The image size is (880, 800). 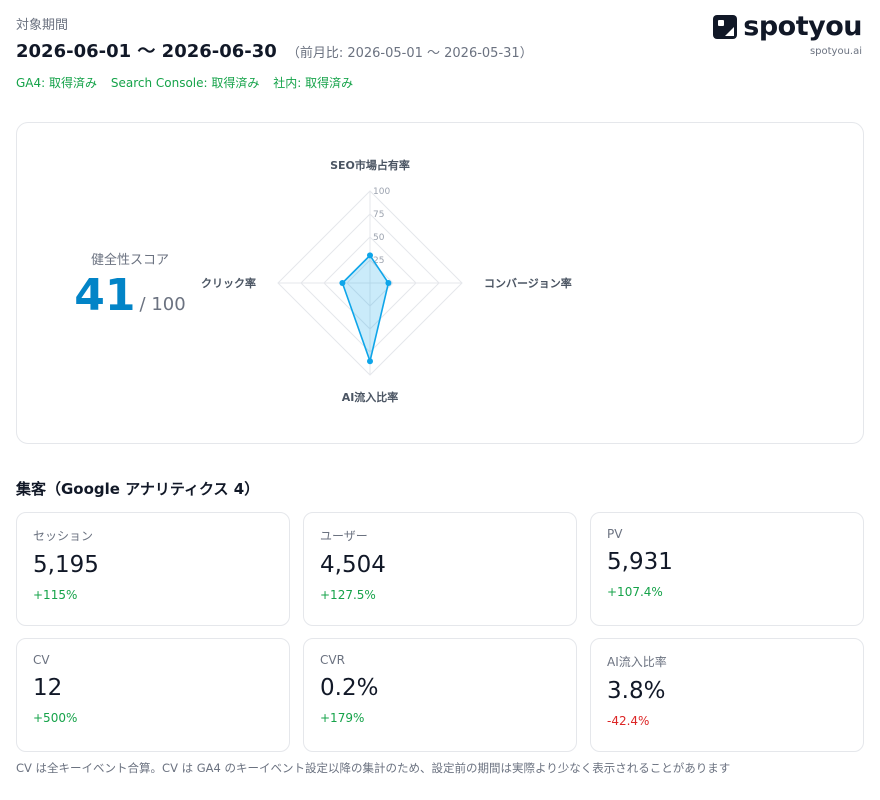 What do you see at coordinates (636, 691) in the screenshot?
I see `metric-value: 3.8%` at bounding box center [636, 691].